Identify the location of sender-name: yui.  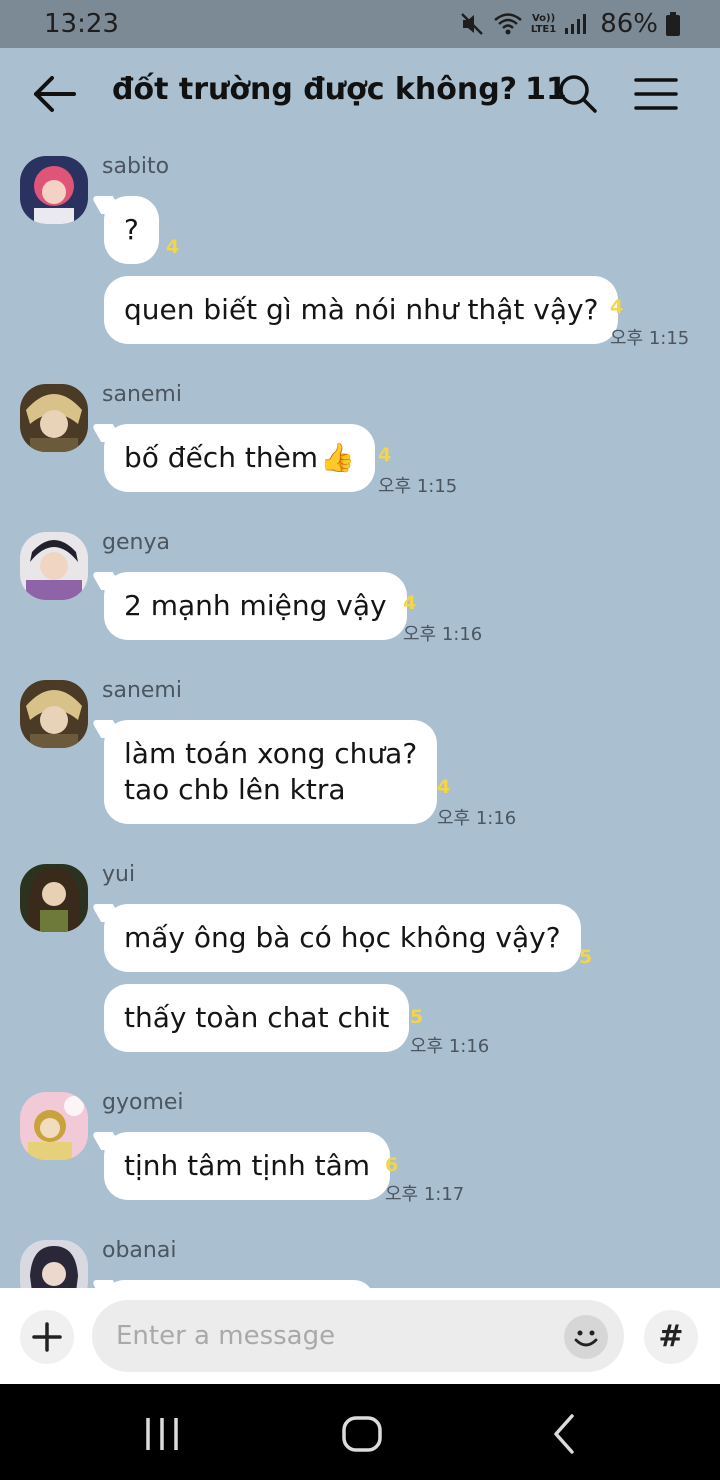
(119, 874).